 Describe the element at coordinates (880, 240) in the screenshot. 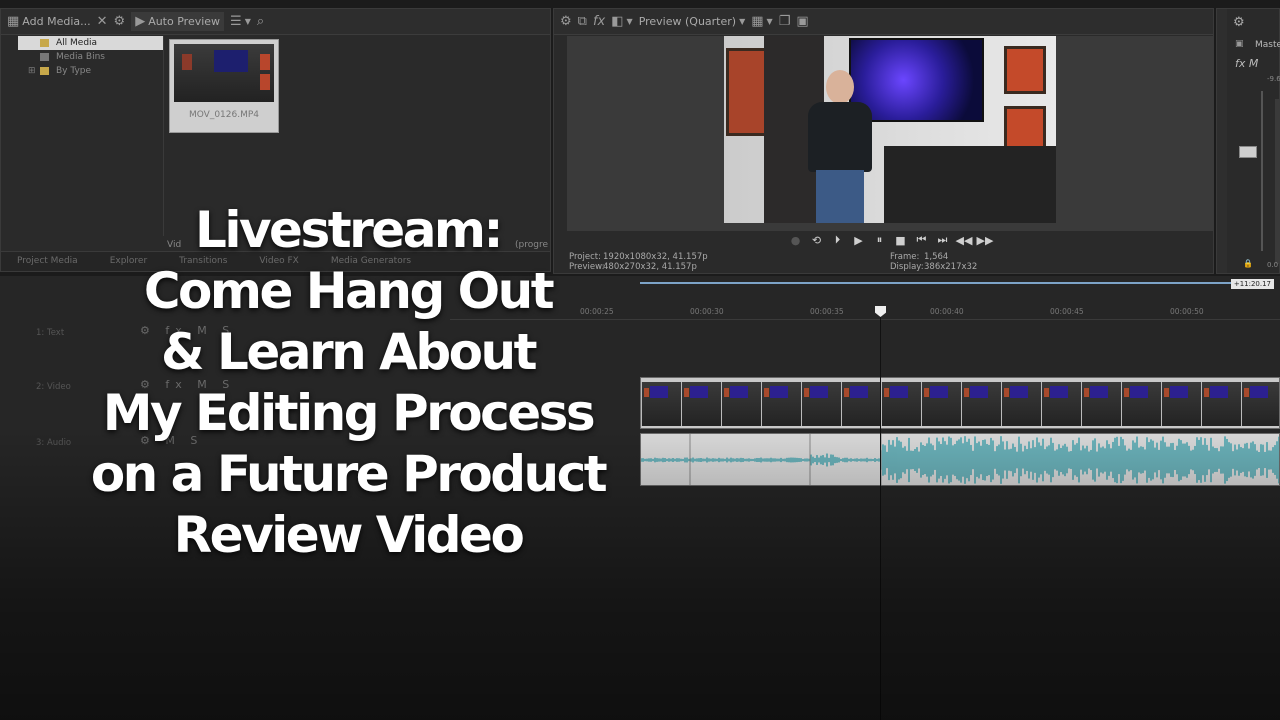

I see `pause-button: ⏸` at that location.